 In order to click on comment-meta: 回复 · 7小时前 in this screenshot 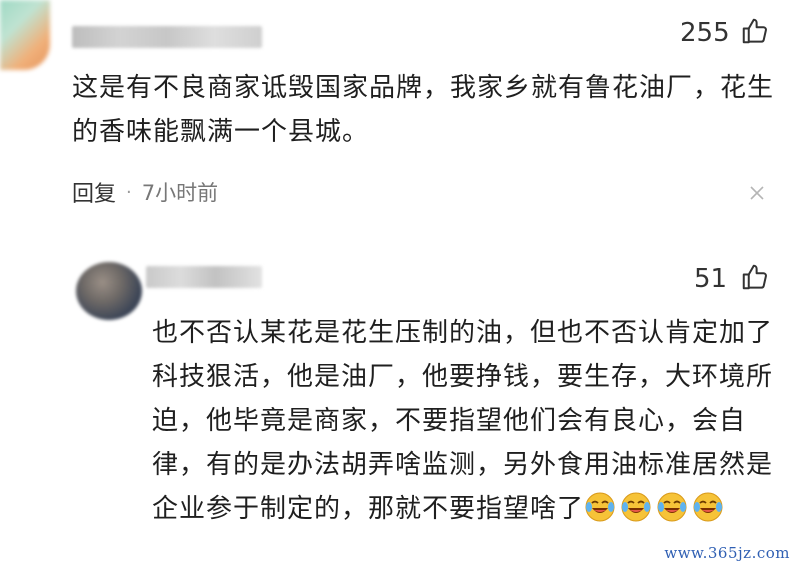, I will do `click(145, 192)`.